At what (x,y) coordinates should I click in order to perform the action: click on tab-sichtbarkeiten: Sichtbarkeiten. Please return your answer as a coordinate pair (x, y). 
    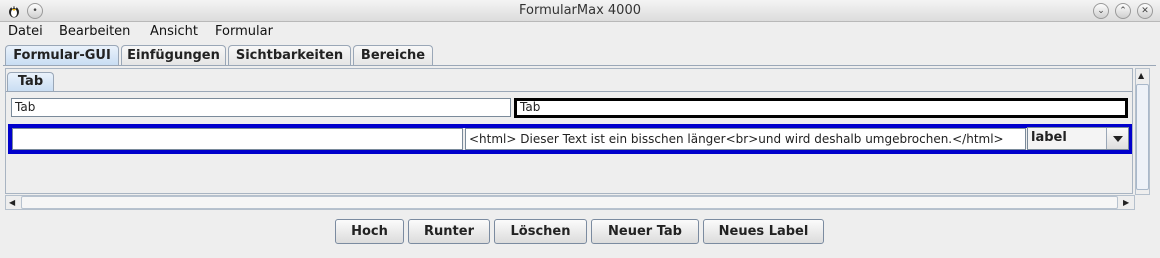
    Looking at the image, I should click on (289, 55).